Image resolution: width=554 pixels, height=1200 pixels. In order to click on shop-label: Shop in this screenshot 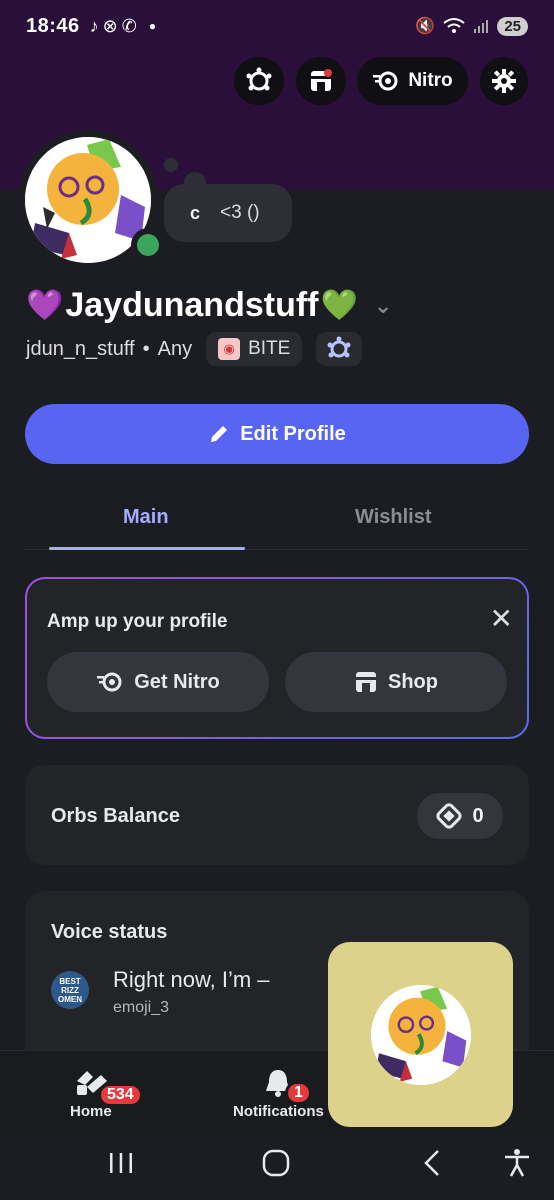, I will do `click(413, 681)`.